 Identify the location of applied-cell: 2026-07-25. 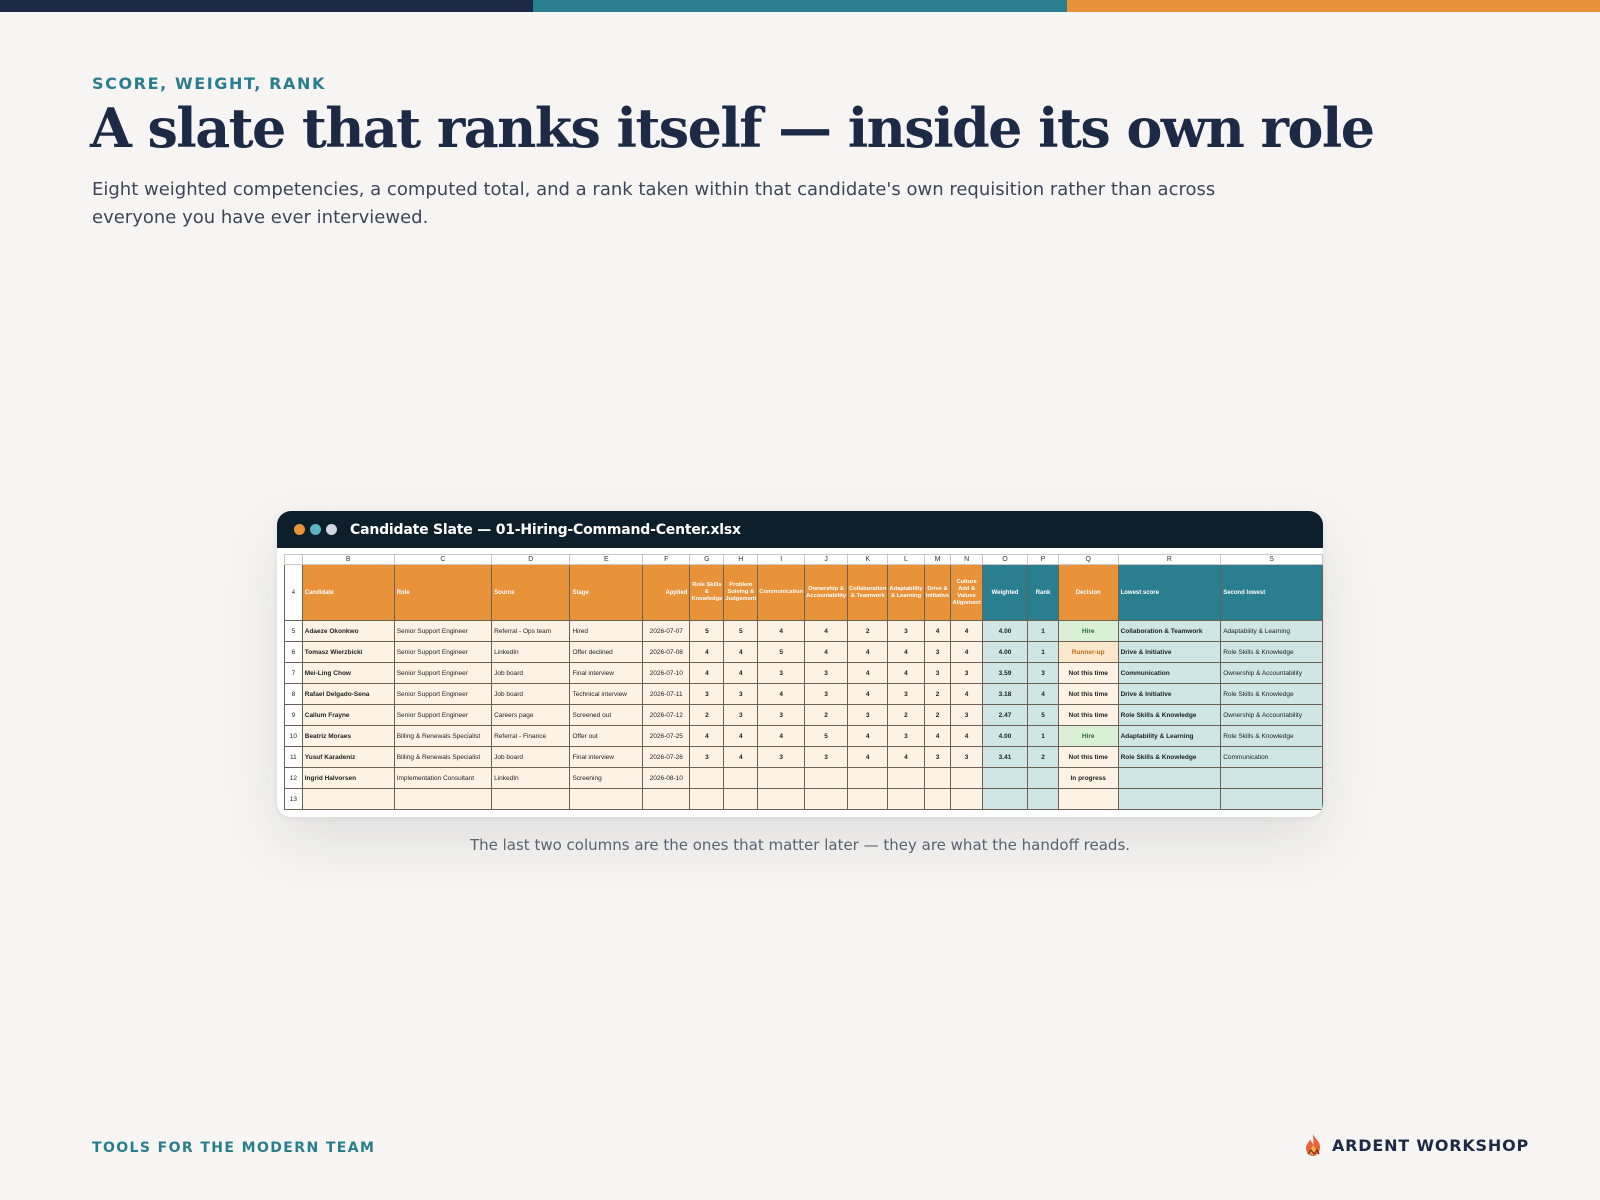
(666, 736).